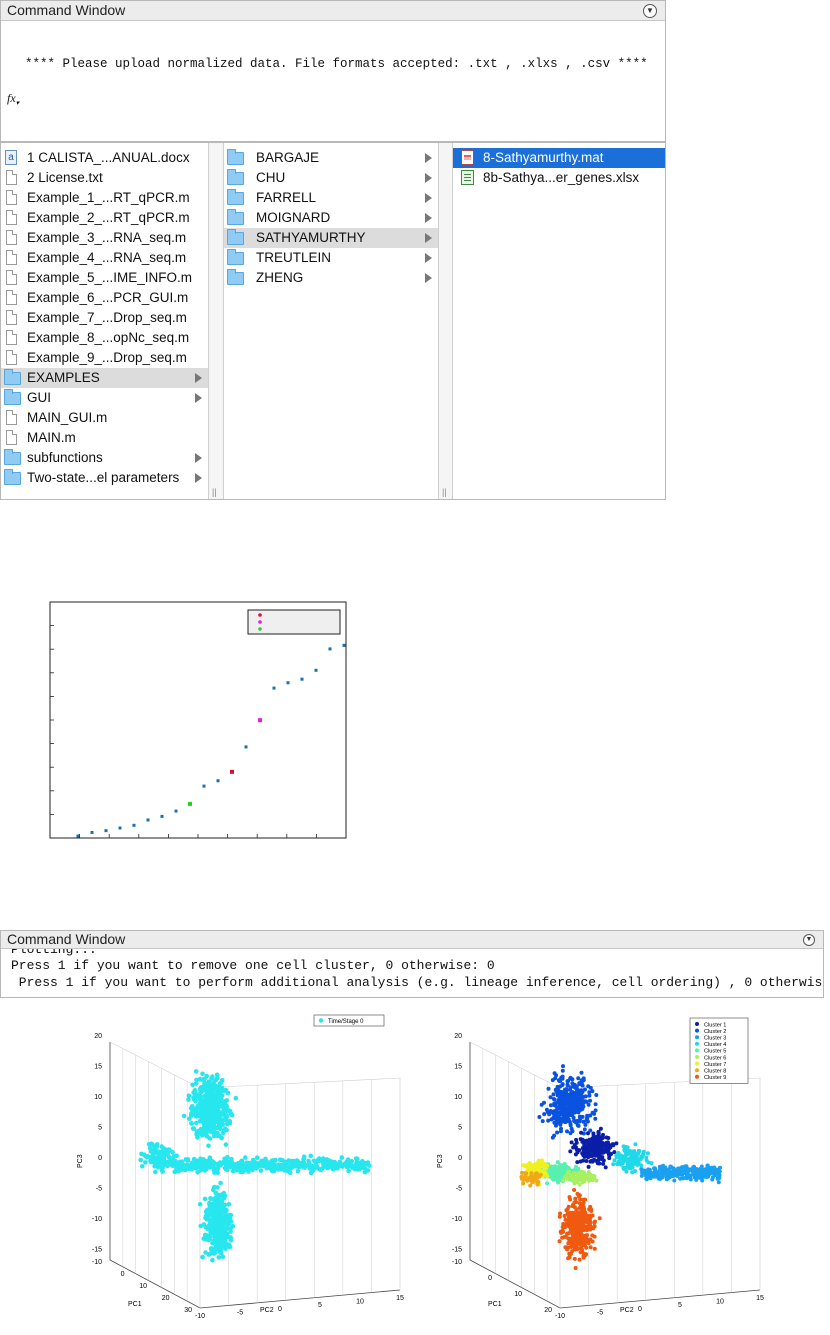 The image size is (830, 1335). I want to click on file-item: GUI, so click(104, 398).